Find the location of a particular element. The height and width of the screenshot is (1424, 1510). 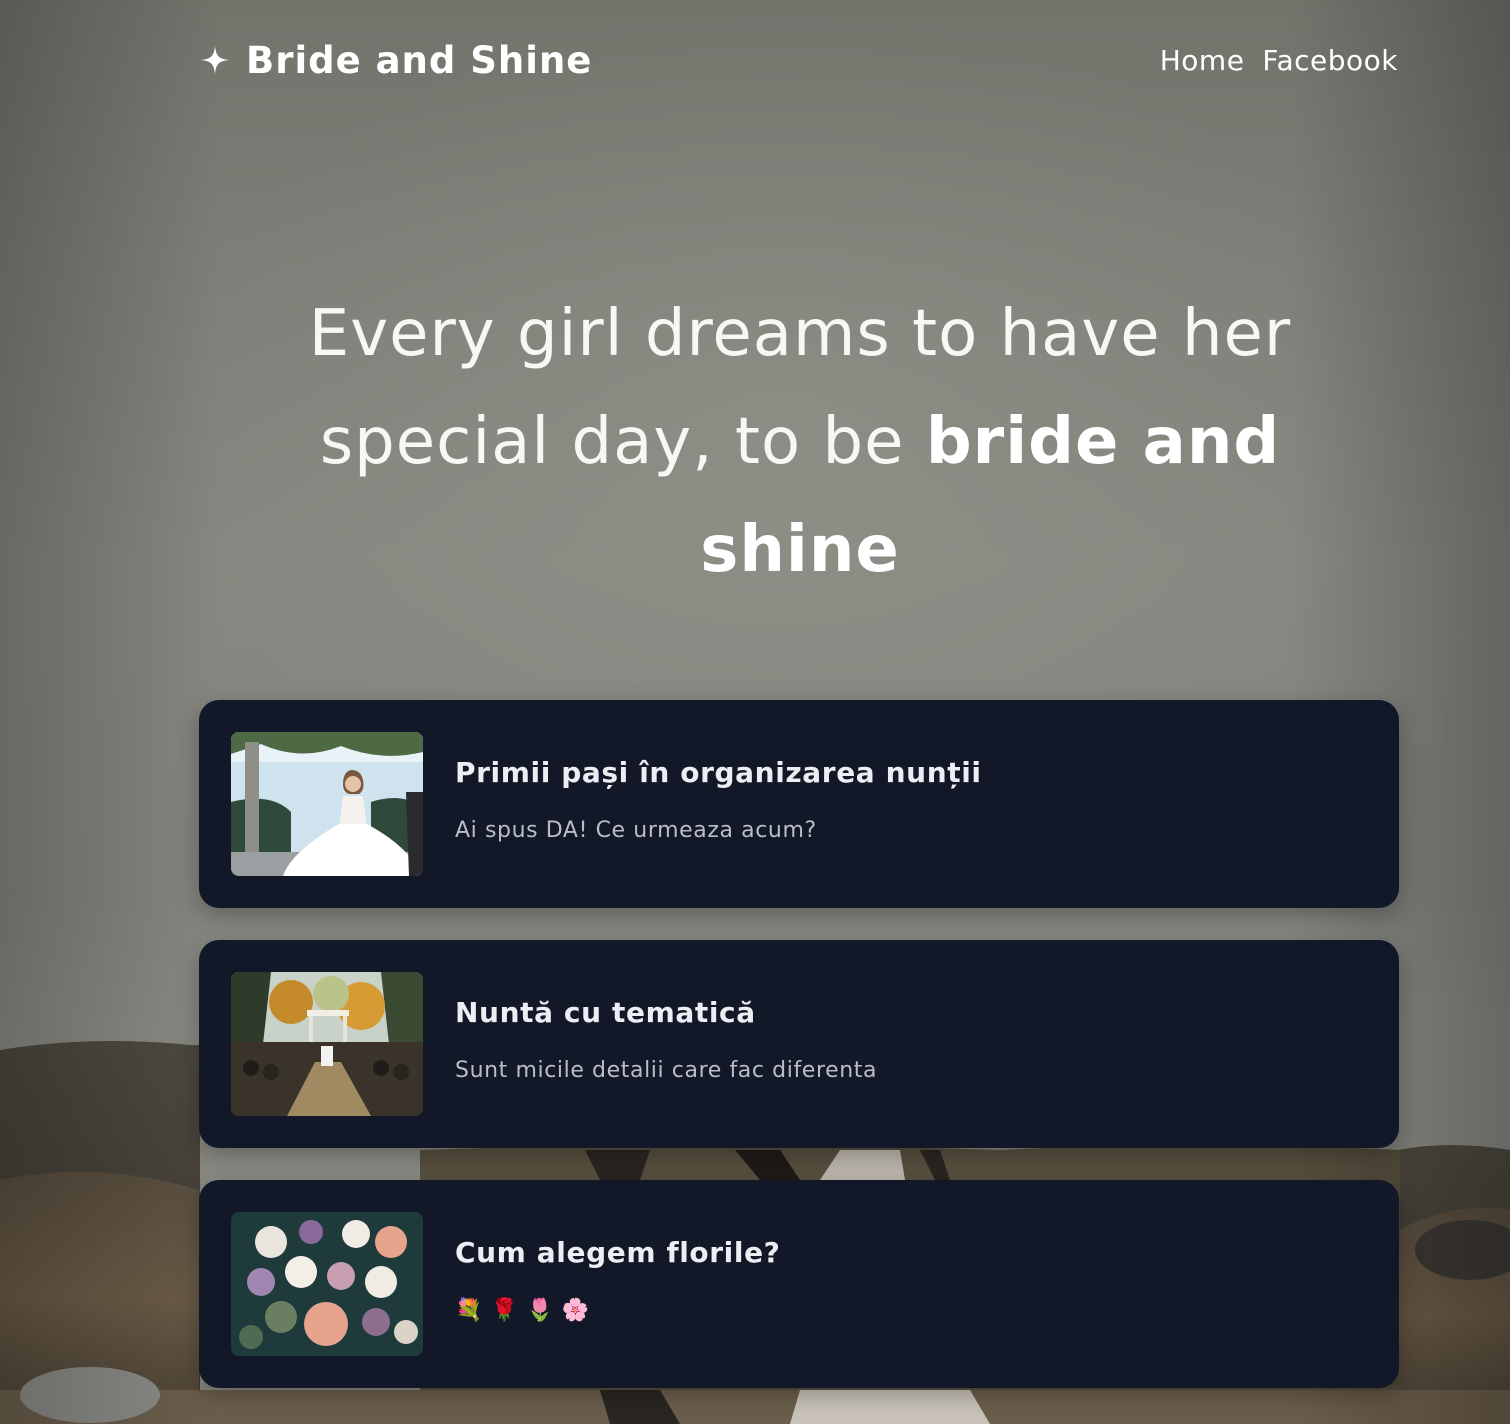

post-thumbnail-bride is located at coordinates (327, 804).